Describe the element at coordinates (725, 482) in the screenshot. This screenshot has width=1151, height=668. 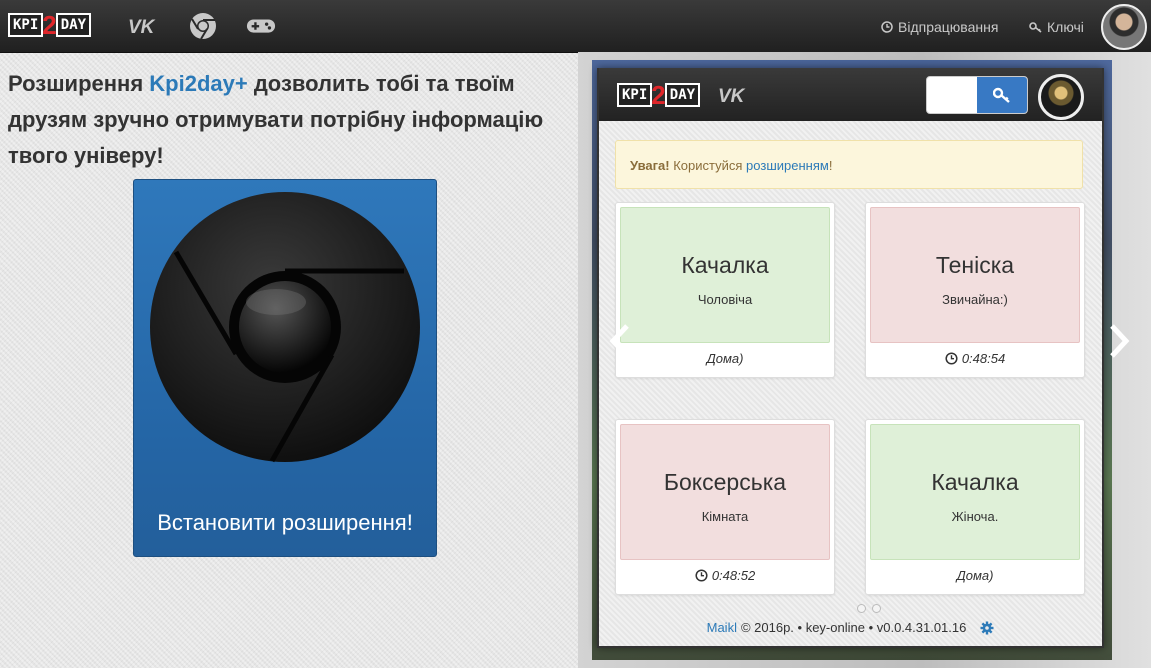
I see `room-card-title: Боксерська` at that location.